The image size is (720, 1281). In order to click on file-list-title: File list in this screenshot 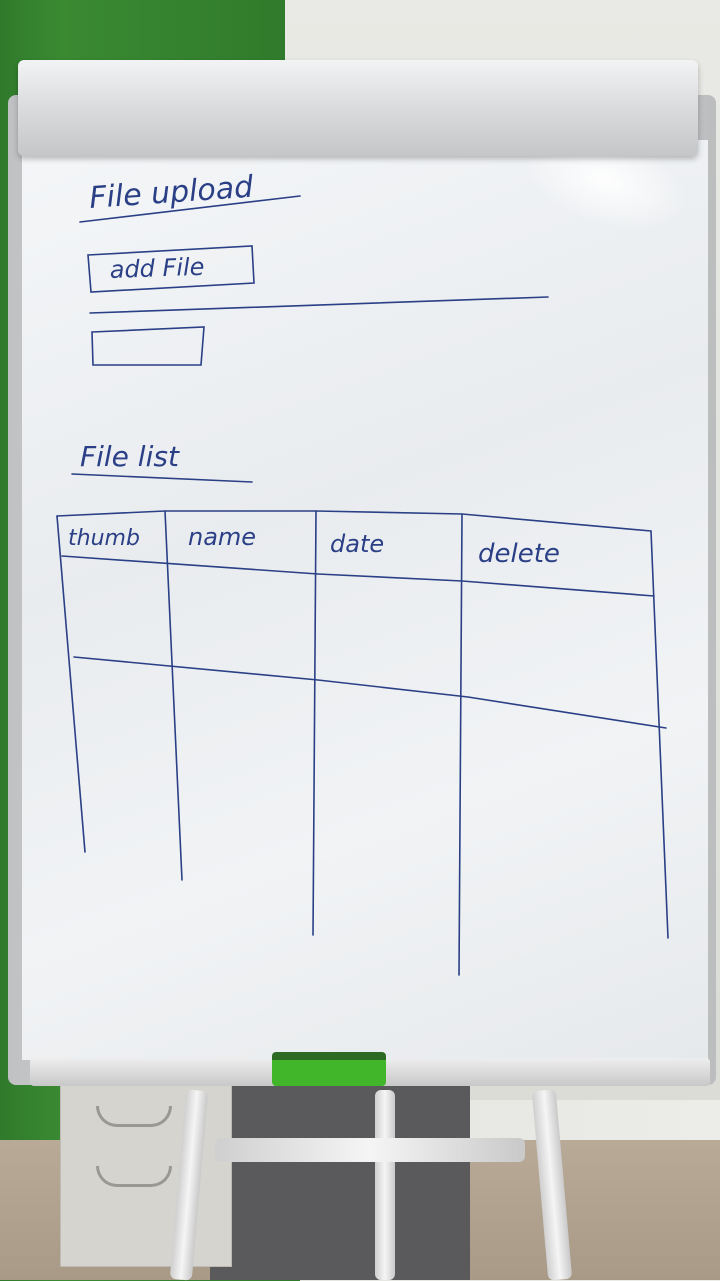, I will do `click(130, 456)`.